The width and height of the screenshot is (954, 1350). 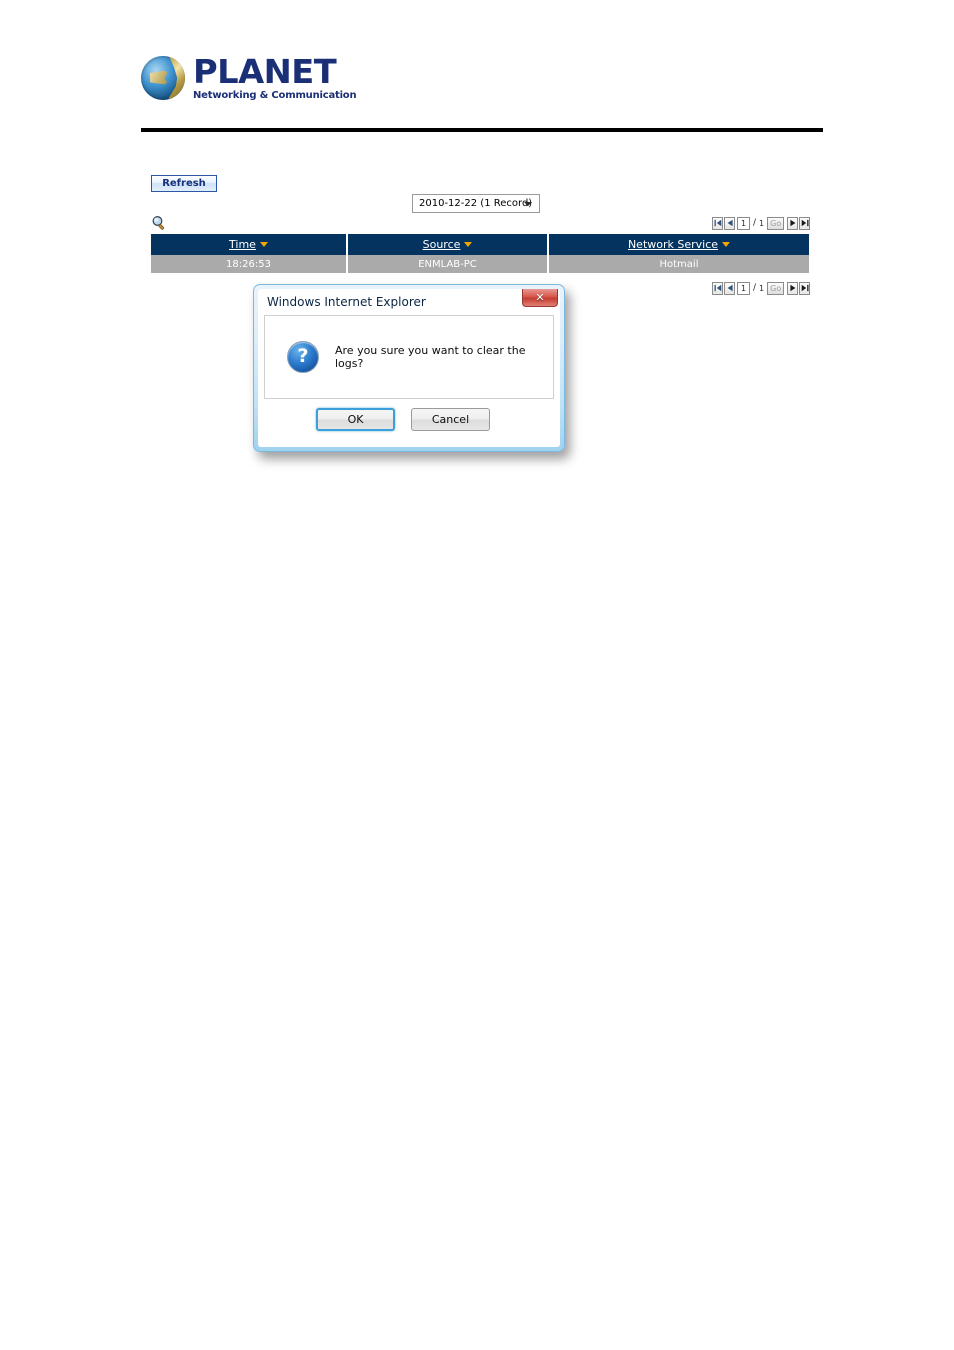 I want to click on page-header: PLANET Networking & Communication, so click(x=482, y=90).